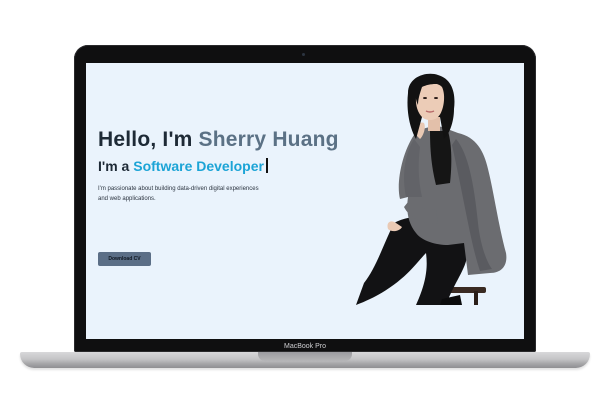  Describe the element at coordinates (305, 356) in the screenshot. I see `hinge-notch` at that location.